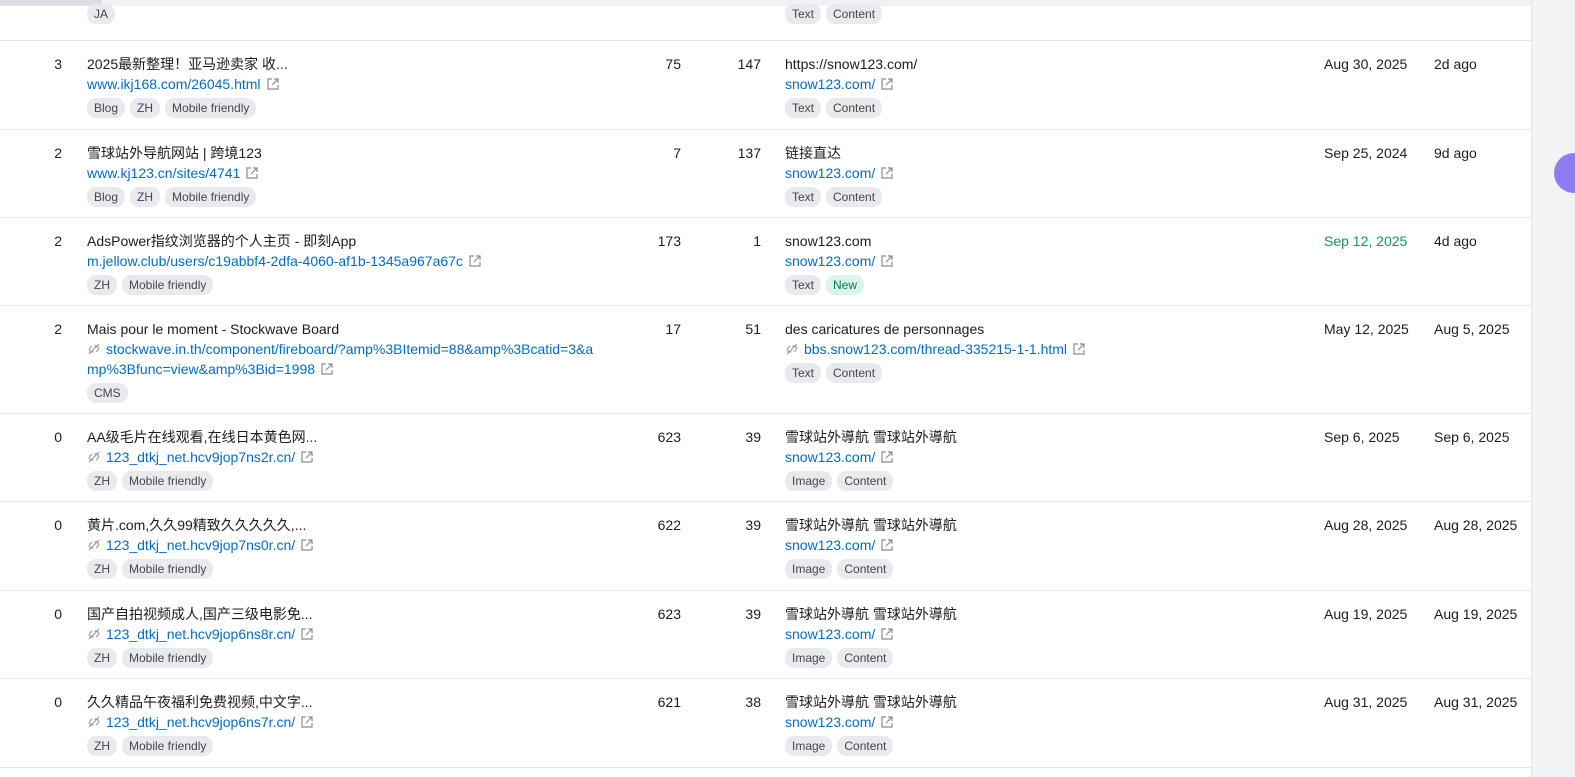  What do you see at coordinates (1553, 388) in the screenshot?
I see `vertical-scrollbar` at bounding box center [1553, 388].